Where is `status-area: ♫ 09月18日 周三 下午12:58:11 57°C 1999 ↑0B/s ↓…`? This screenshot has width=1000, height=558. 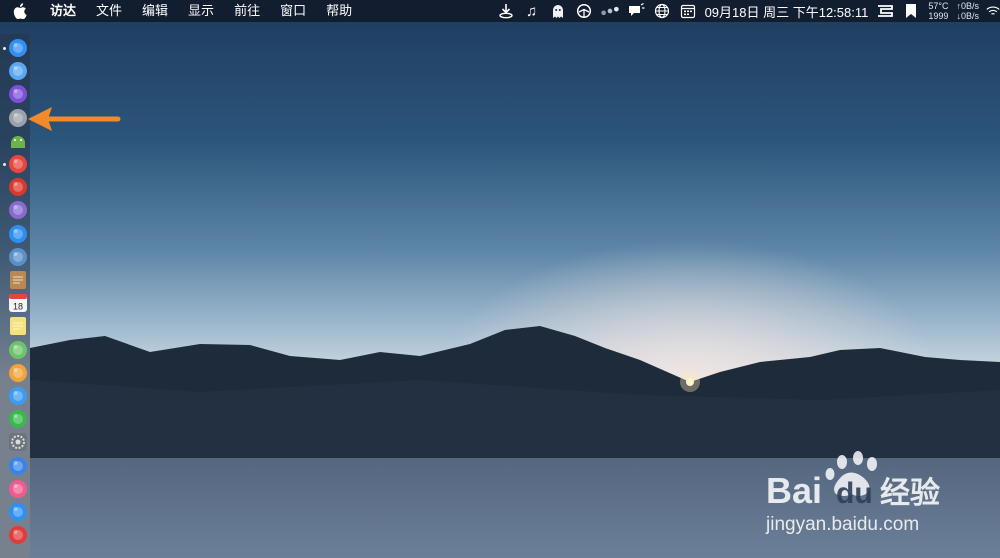 status-area: ♫ 09月18日 周三 下午12:58:11 57°C 1999 ↑0B/s ↓… is located at coordinates (746, 11).